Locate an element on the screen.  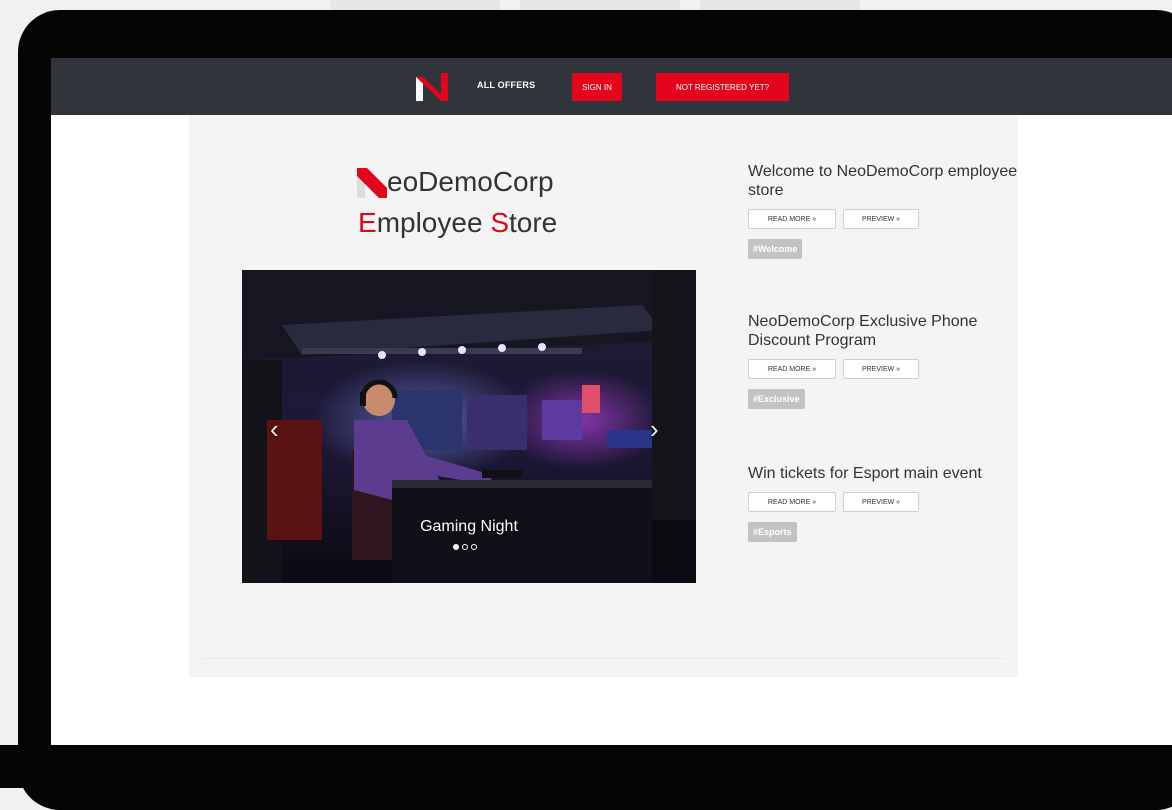
carousel-caption: Gaming Night is located at coordinates (469, 526).